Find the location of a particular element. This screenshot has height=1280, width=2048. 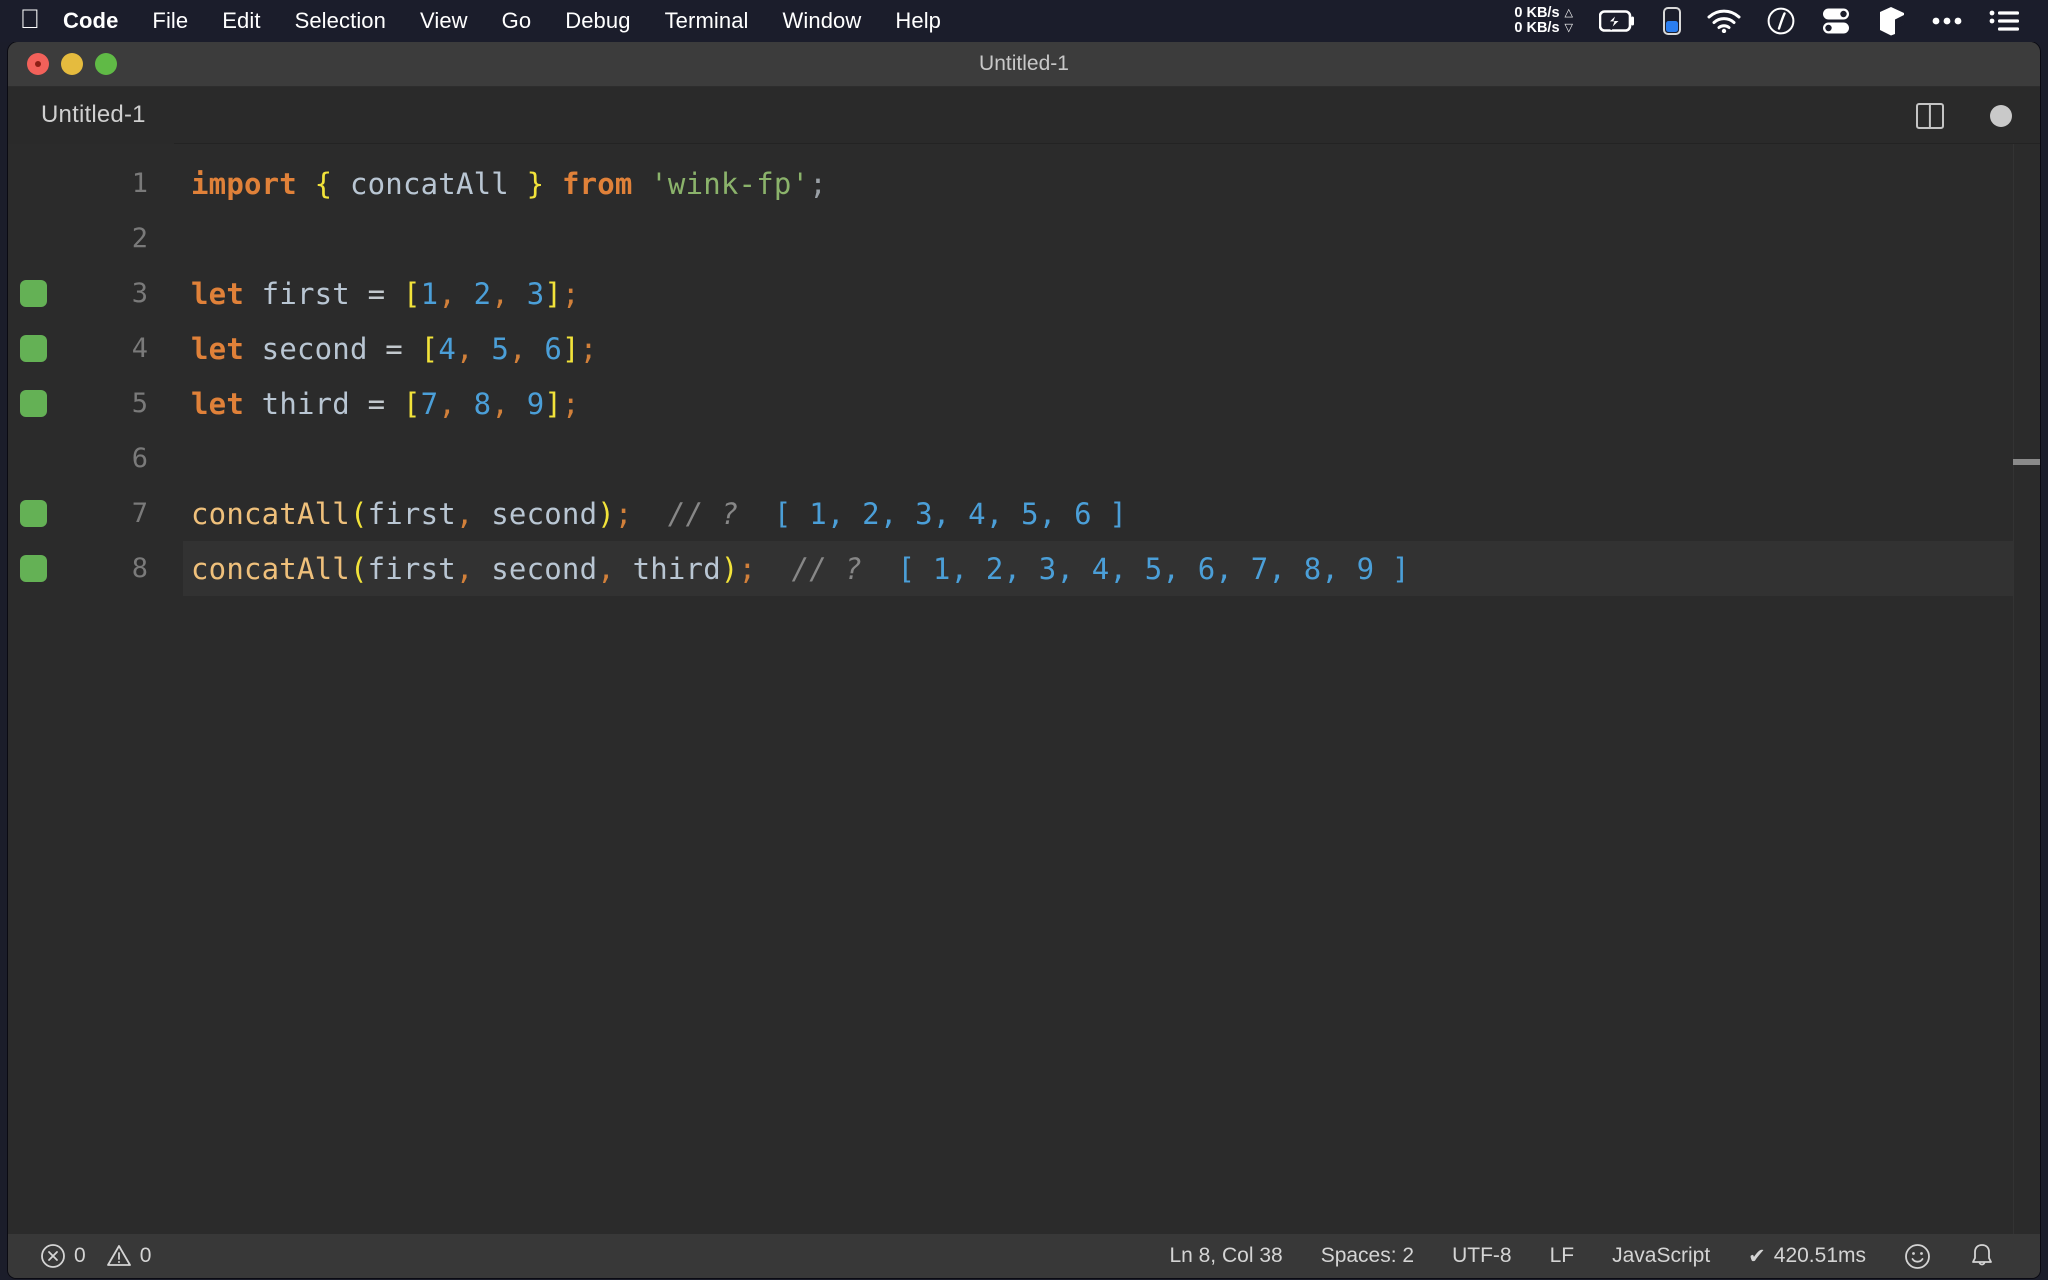

tab-untitled-1: Untitled-1 is located at coordinates (91, 115).